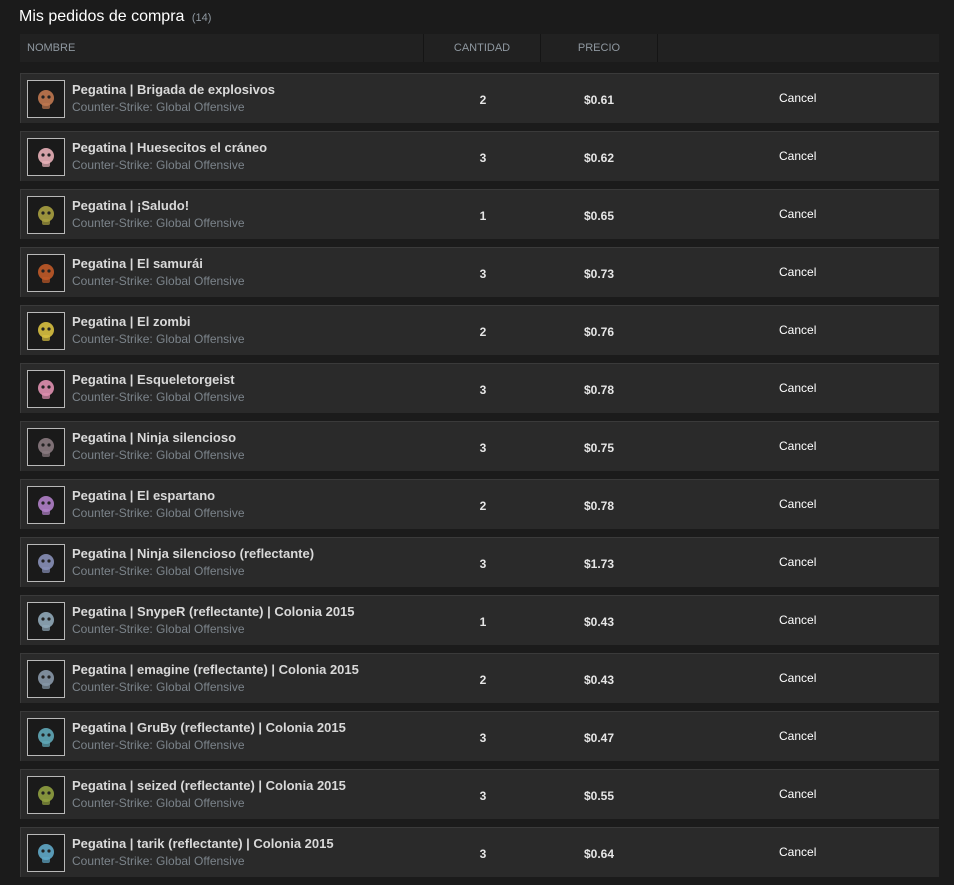  I want to click on sticker-emagine-icon, so click(46, 679).